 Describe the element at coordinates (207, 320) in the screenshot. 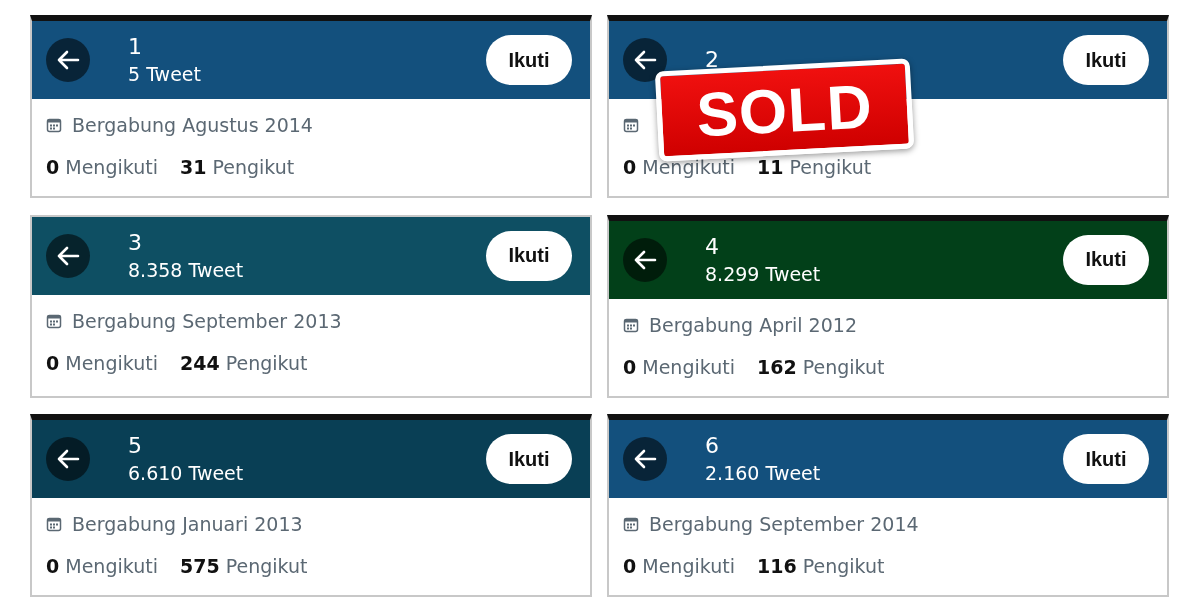

I see `join-date: Bergabung September 2013` at that location.